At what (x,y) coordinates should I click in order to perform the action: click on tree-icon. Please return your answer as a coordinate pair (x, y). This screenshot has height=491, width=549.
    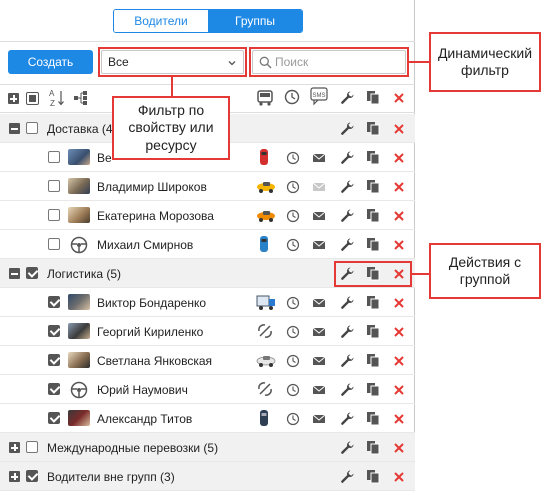
    Looking at the image, I should click on (81, 98).